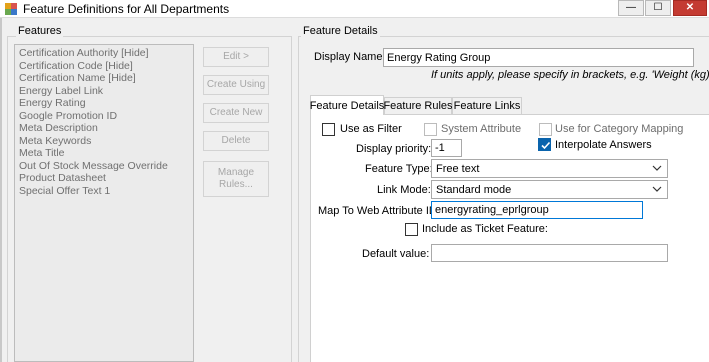  Describe the element at coordinates (396, 254) in the screenshot. I see `default-value-label: Default value:` at that location.